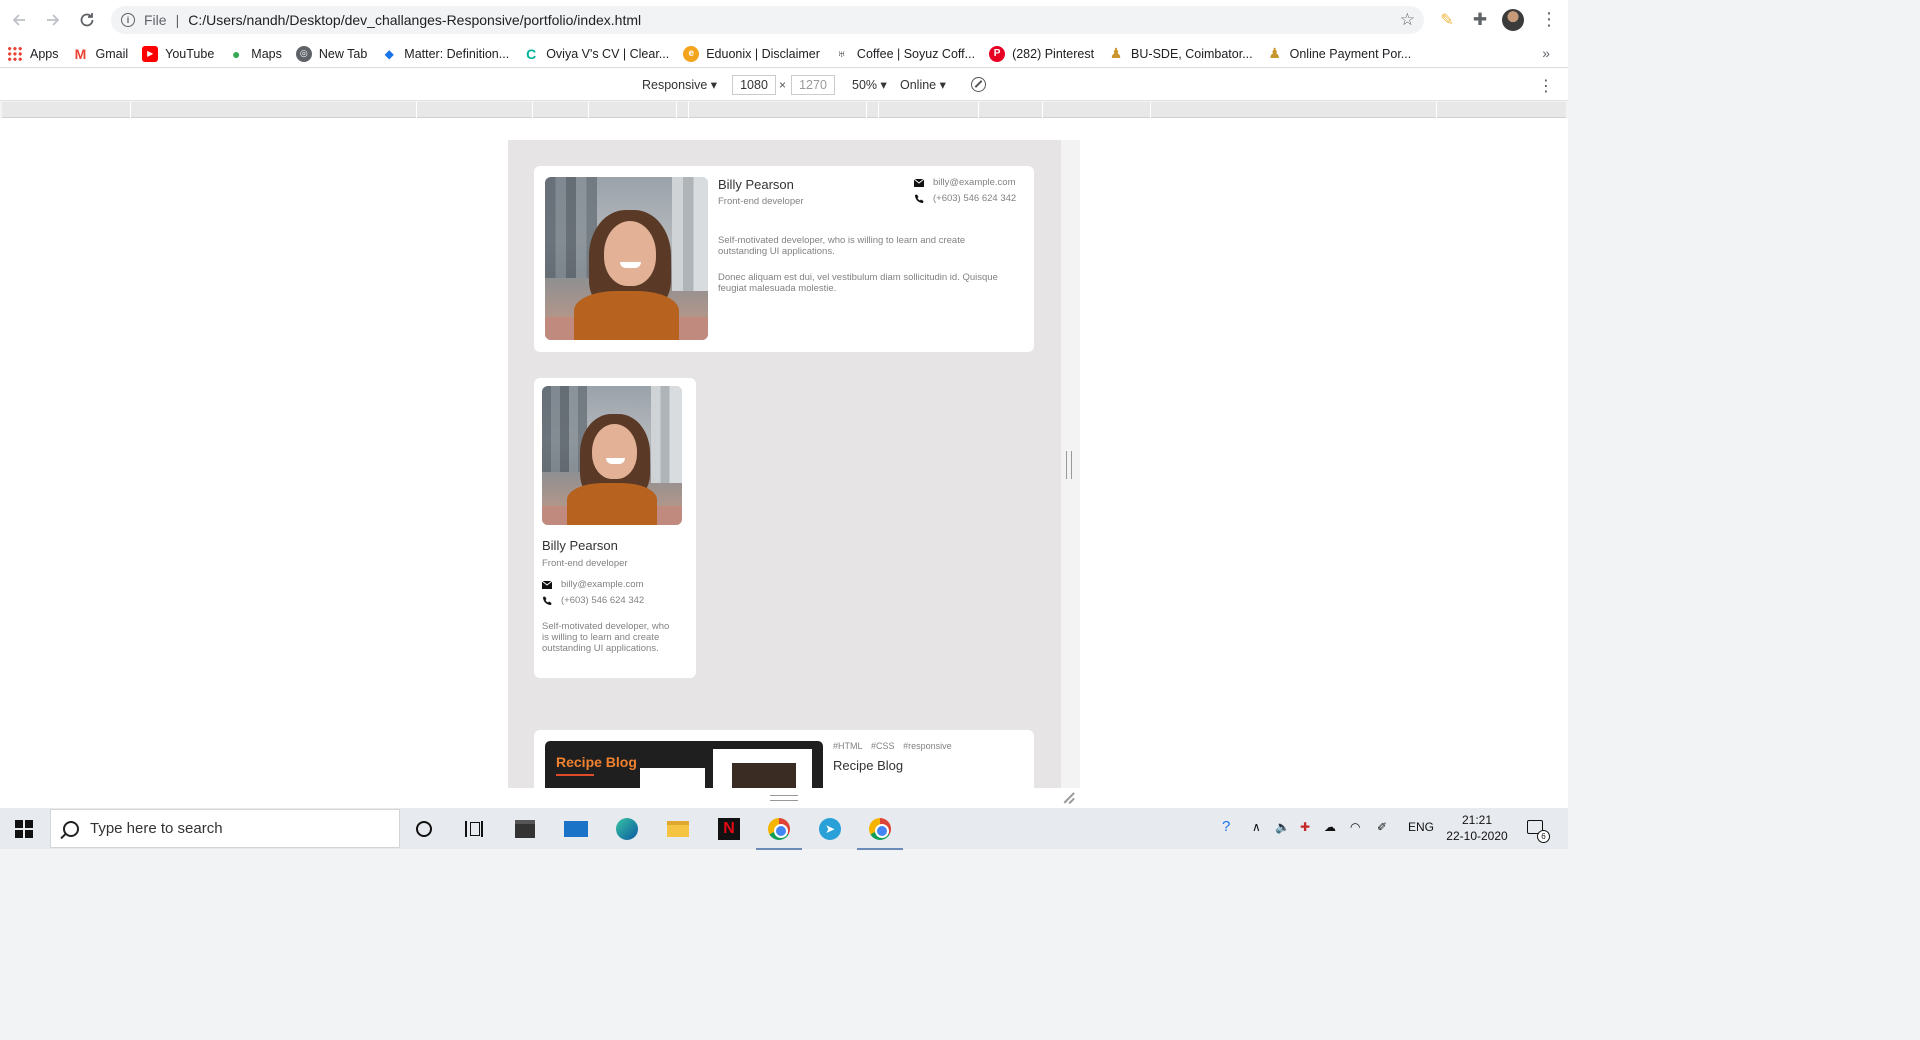 This screenshot has width=1920, height=1040. Describe the element at coordinates (830, 829) in the screenshot. I see `telegram-icon: ➤` at that location.